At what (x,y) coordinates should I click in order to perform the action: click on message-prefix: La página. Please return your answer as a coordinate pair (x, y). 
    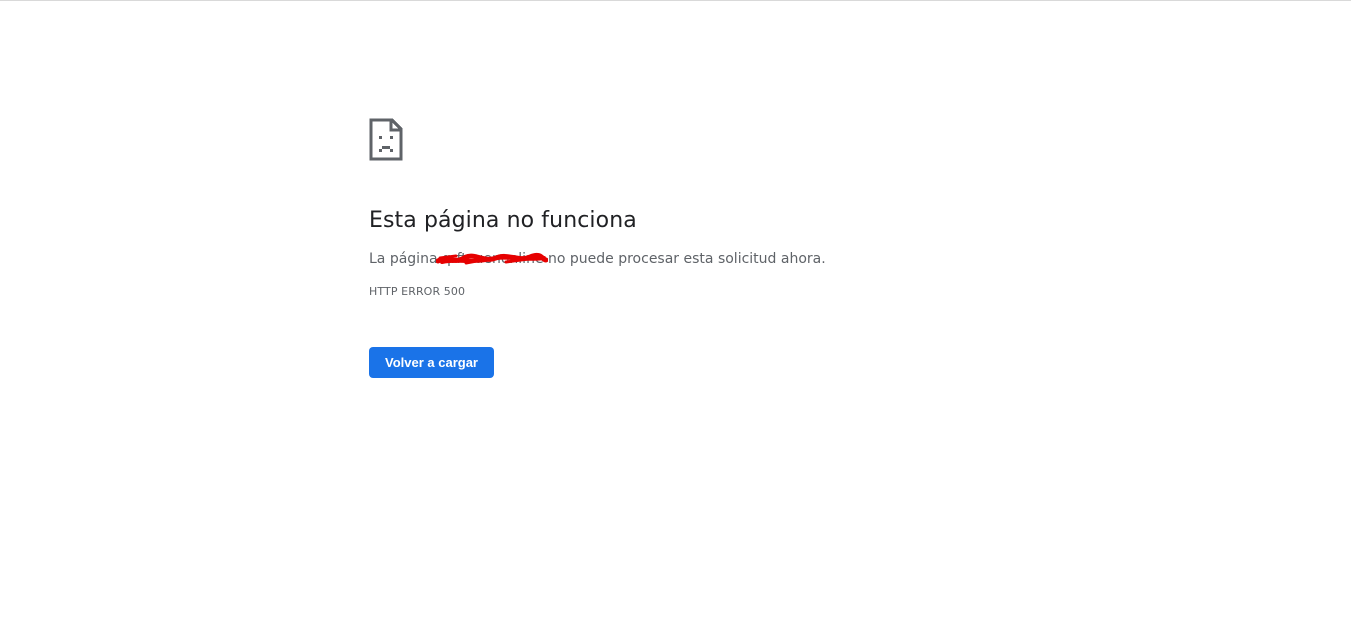
    Looking at the image, I should click on (405, 259).